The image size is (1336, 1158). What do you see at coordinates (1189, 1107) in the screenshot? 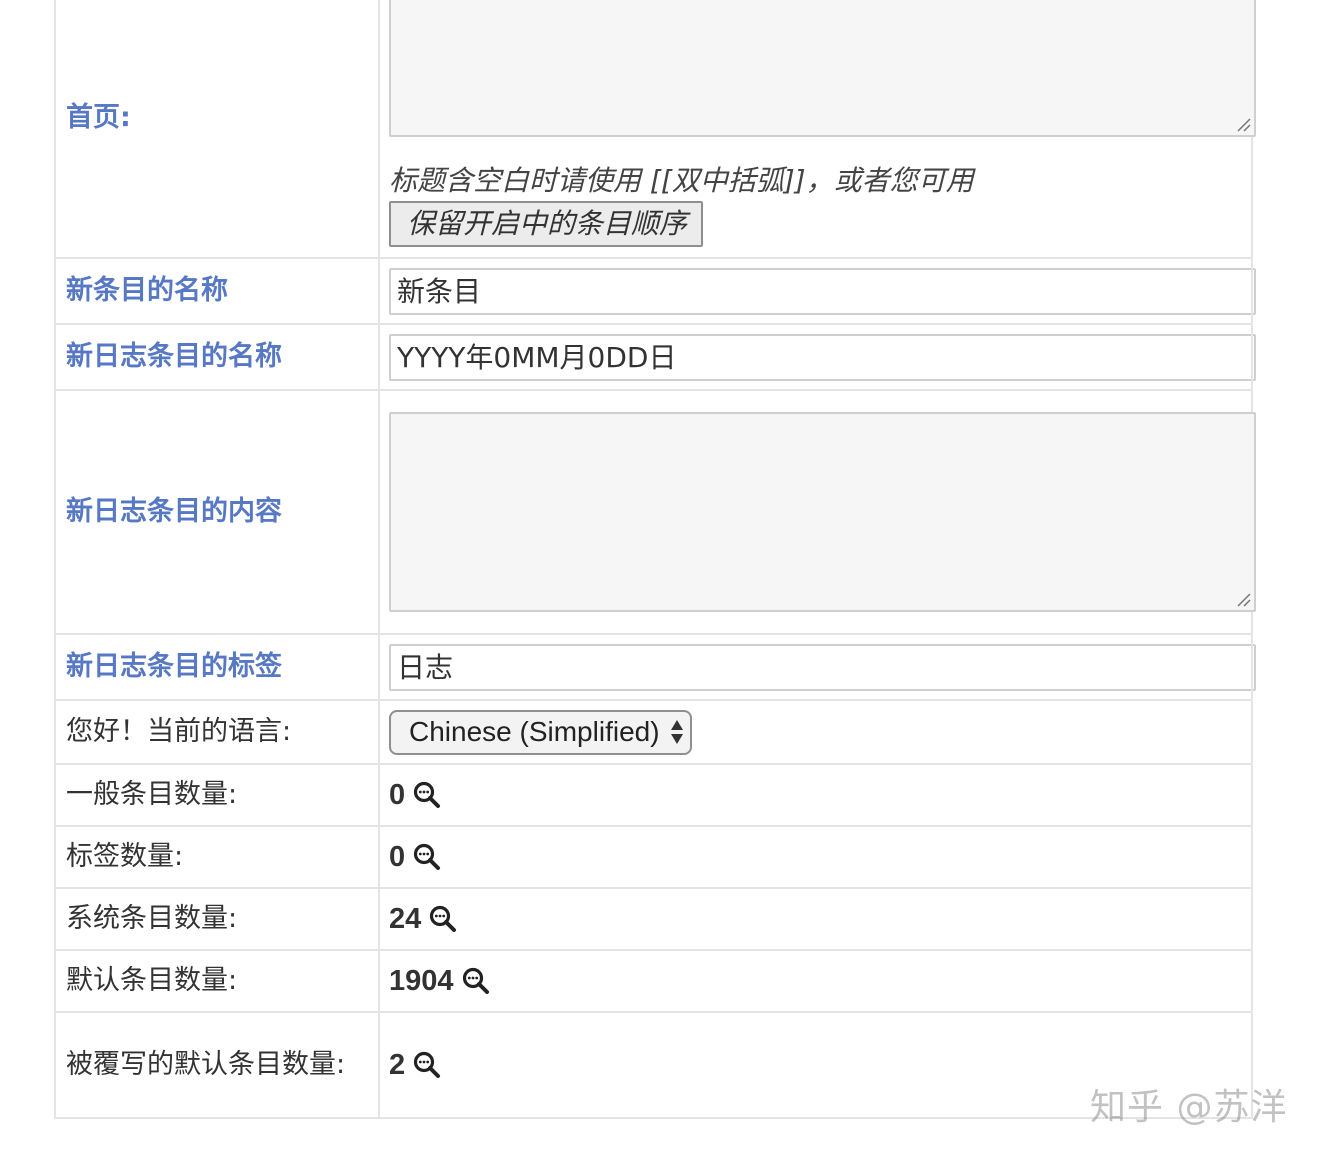
I see `watermark: 知乎 @苏洋` at bounding box center [1189, 1107].